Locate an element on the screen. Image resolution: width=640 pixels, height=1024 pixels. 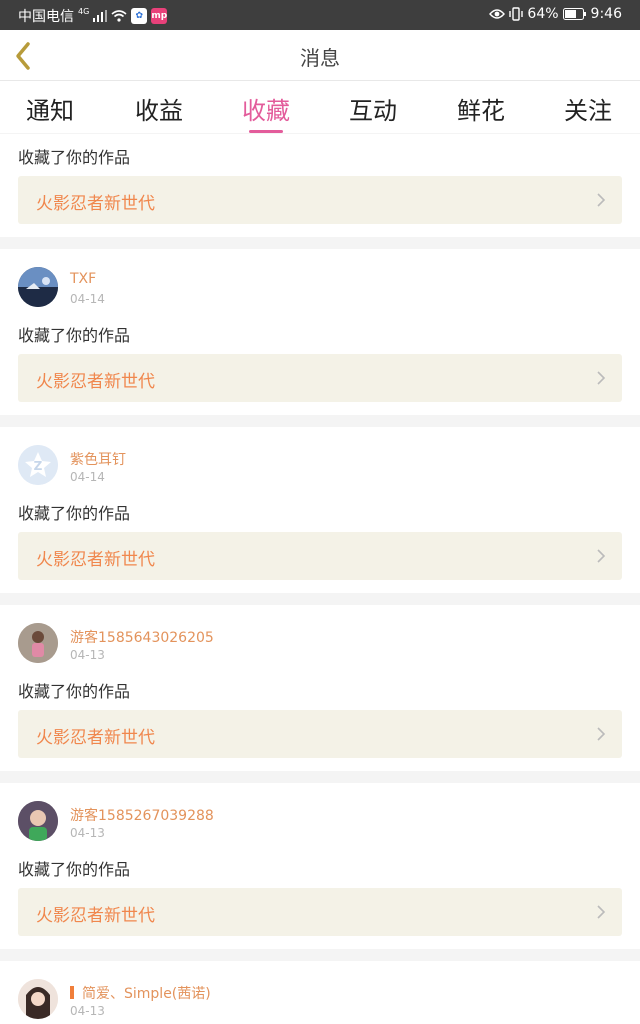
message-item: 简爱、Simple(茜诺) 04-13 is located at coordinates (320, 992).